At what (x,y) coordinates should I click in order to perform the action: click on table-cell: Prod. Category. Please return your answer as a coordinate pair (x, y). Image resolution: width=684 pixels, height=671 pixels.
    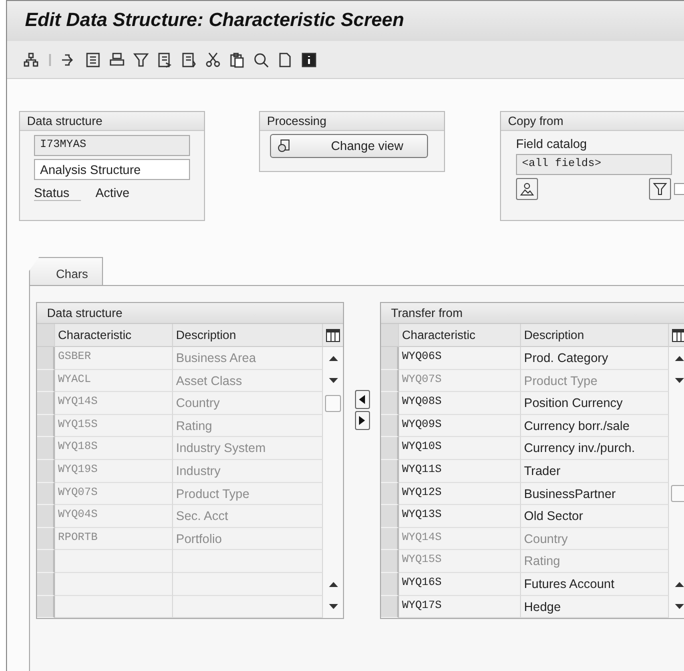
    Looking at the image, I should click on (595, 358).